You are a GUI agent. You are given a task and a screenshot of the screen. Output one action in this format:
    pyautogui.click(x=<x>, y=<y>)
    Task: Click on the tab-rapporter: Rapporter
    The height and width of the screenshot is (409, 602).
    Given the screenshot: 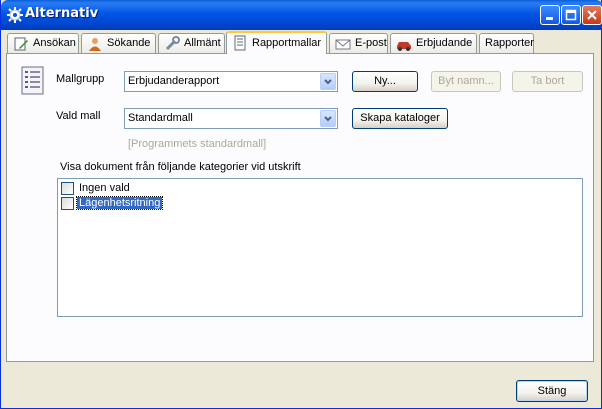 What is the action you would take?
    pyautogui.click(x=506, y=43)
    